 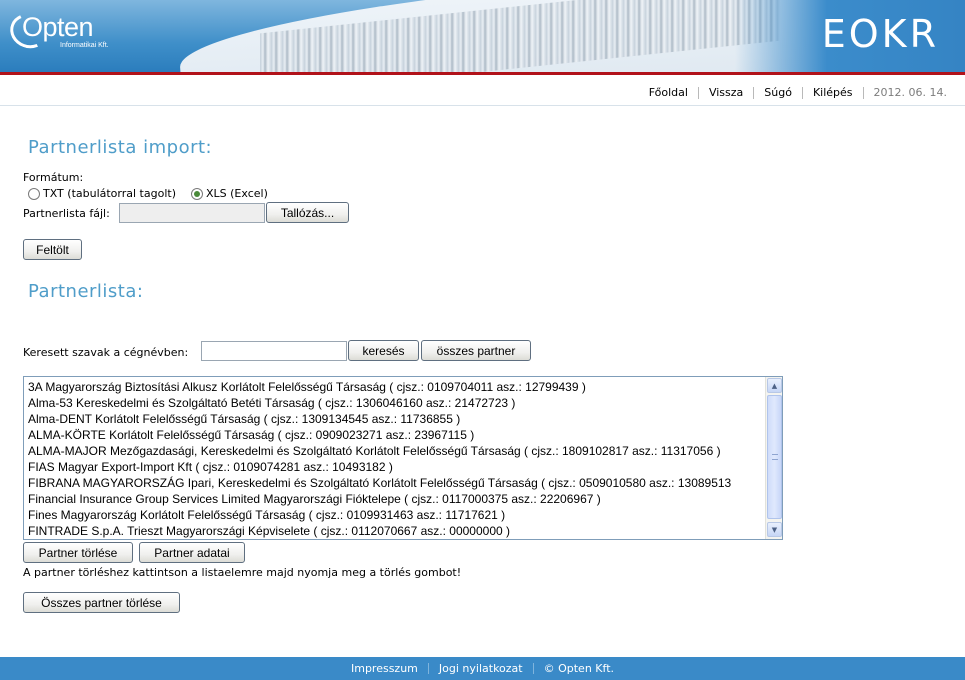 What do you see at coordinates (725, 93) in the screenshot?
I see `nav-back-link: Vissza` at bounding box center [725, 93].